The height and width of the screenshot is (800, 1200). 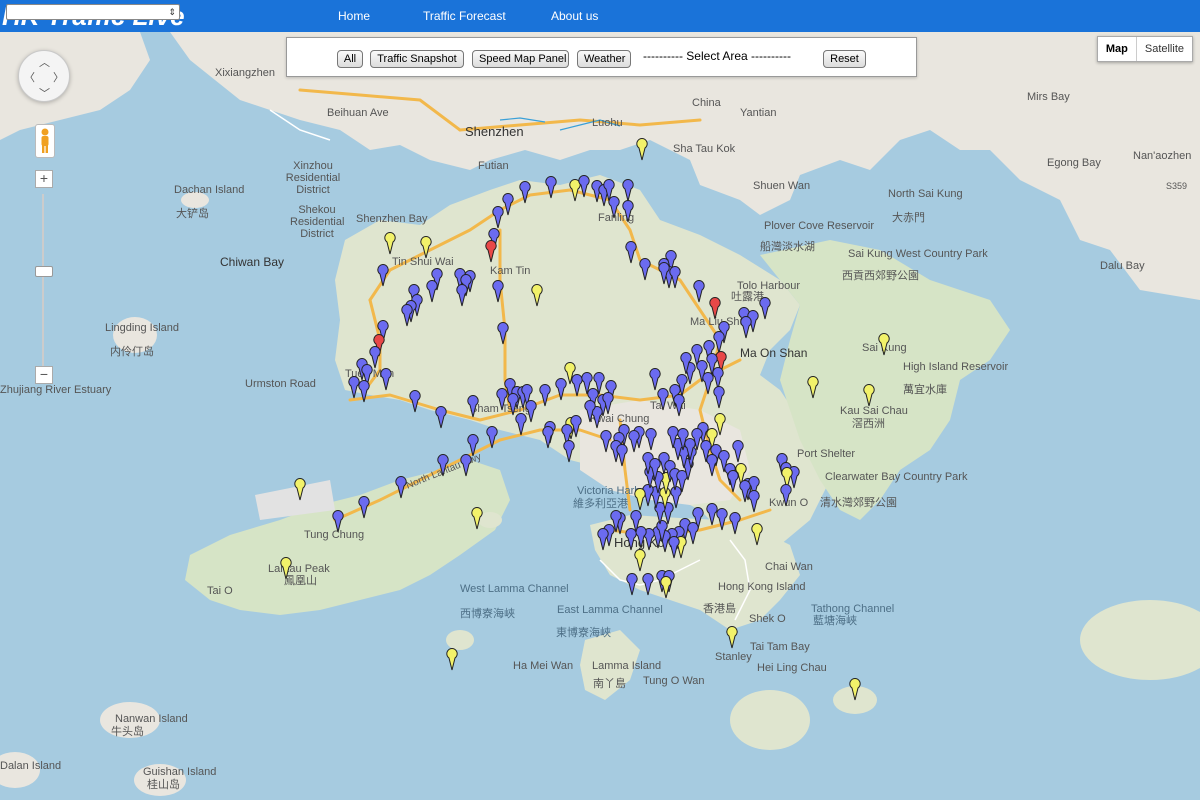 What do you see at coordinates (44, 62) in the screenshot?
I see `pan-up-icon: ︿` at bounding box center [44, 62].